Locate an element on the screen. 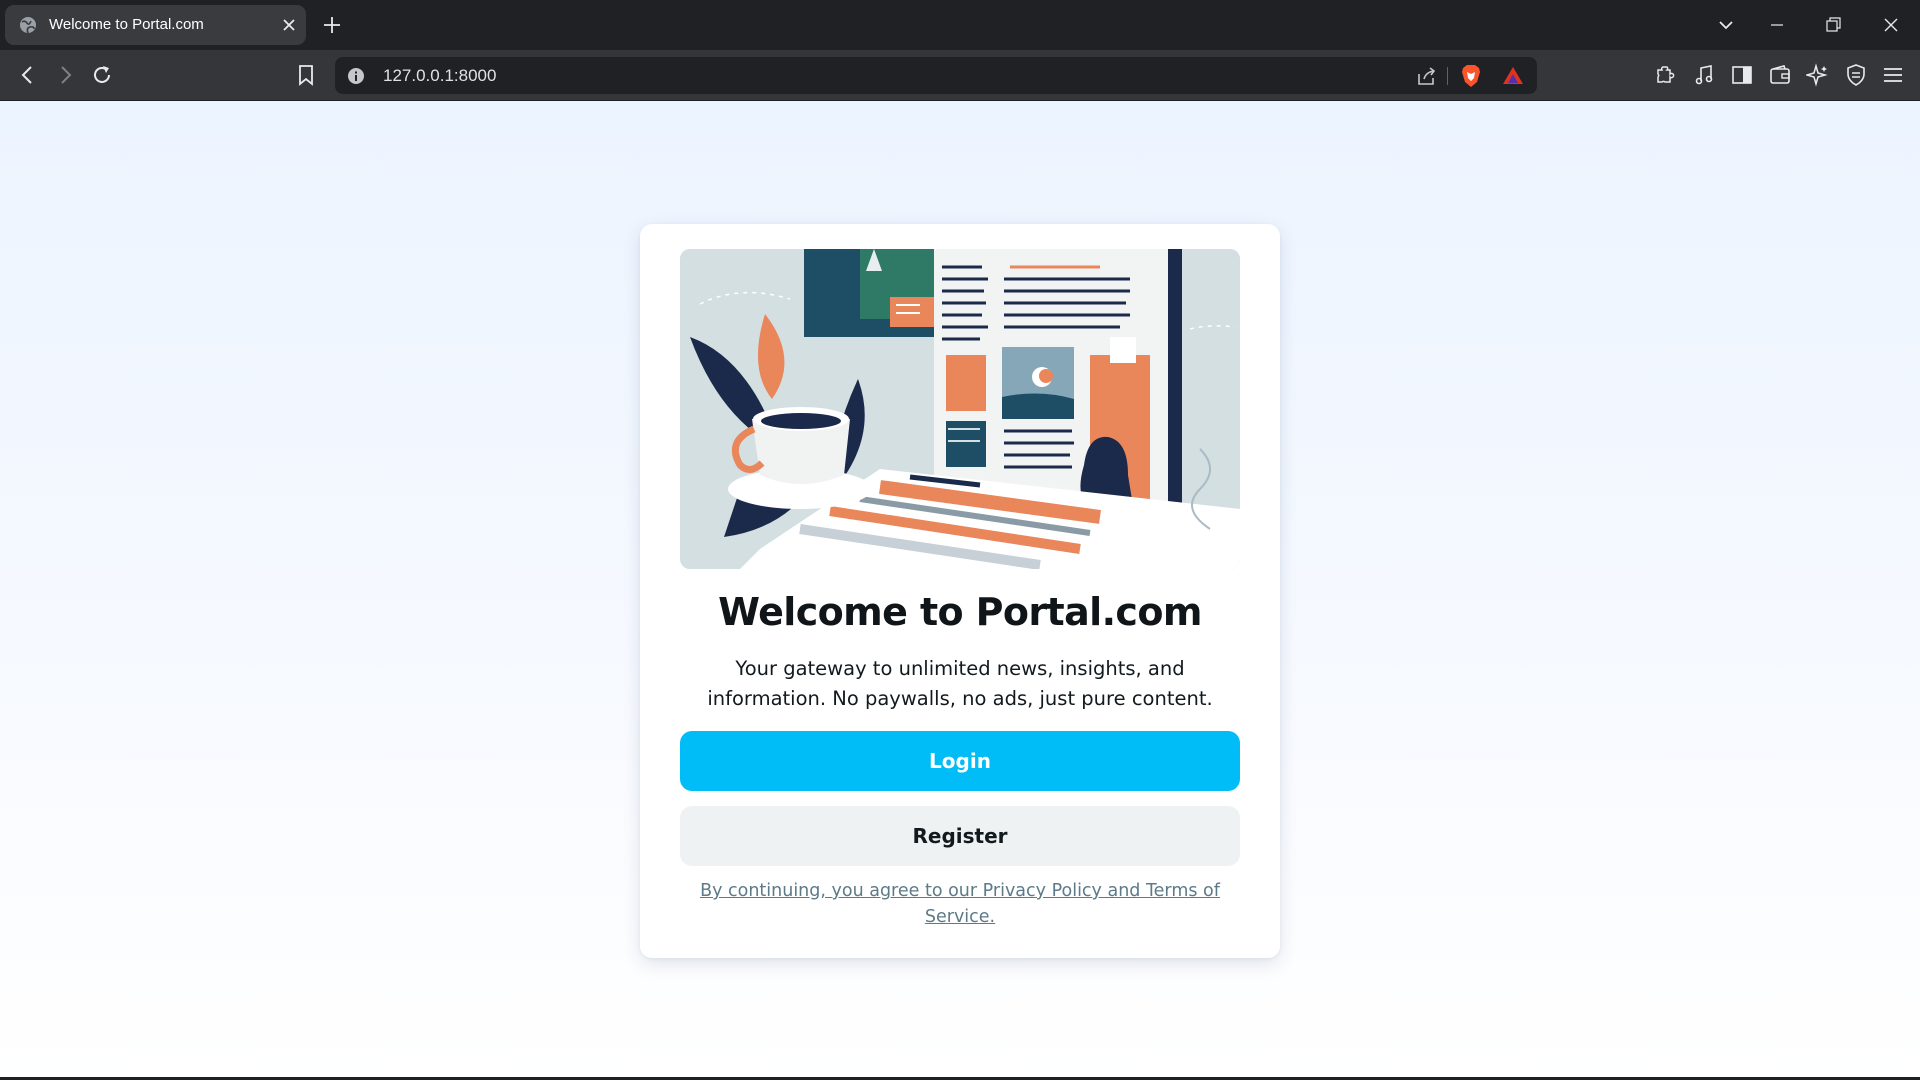 The width and height of the screenshot is (1920, 1080). reload-icon is located at coordinates (102, 75).